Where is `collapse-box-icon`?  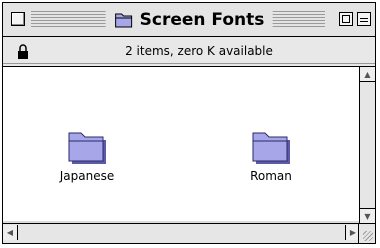 collapse-box-icon is located at coordinates (364, 19).